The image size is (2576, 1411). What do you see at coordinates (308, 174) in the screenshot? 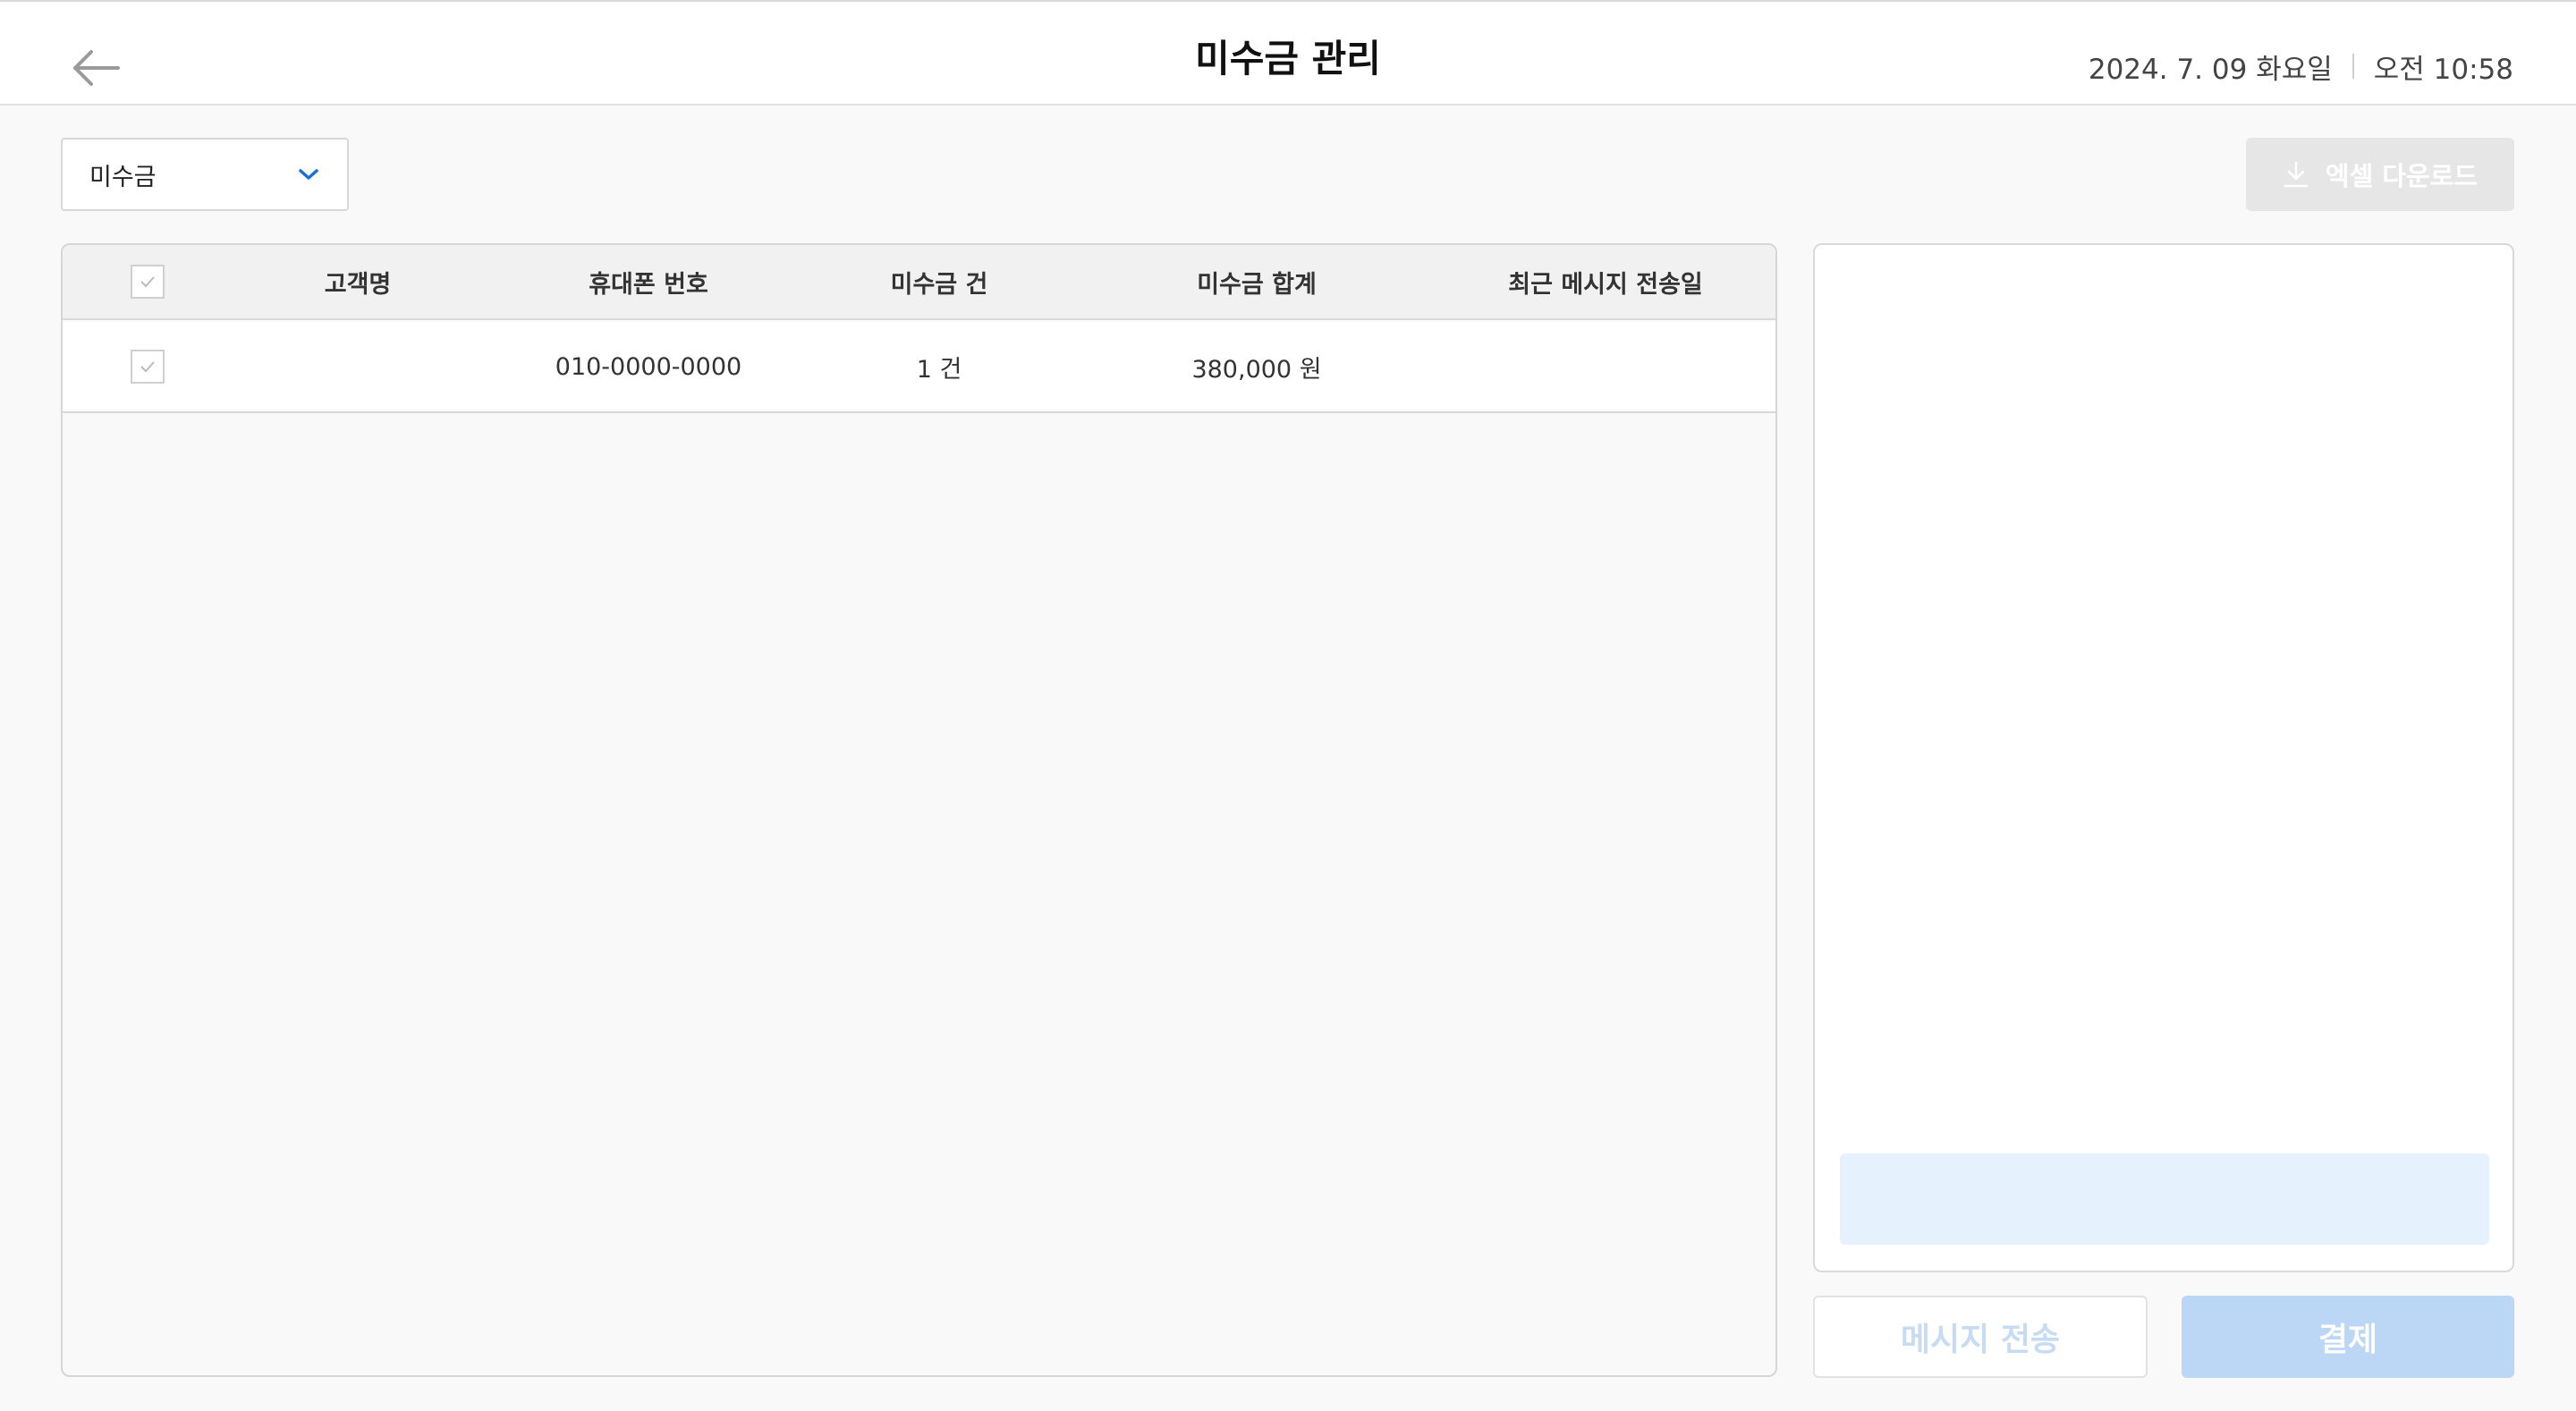
I see `chevron-down-icon` at bounding box center [308, 174].